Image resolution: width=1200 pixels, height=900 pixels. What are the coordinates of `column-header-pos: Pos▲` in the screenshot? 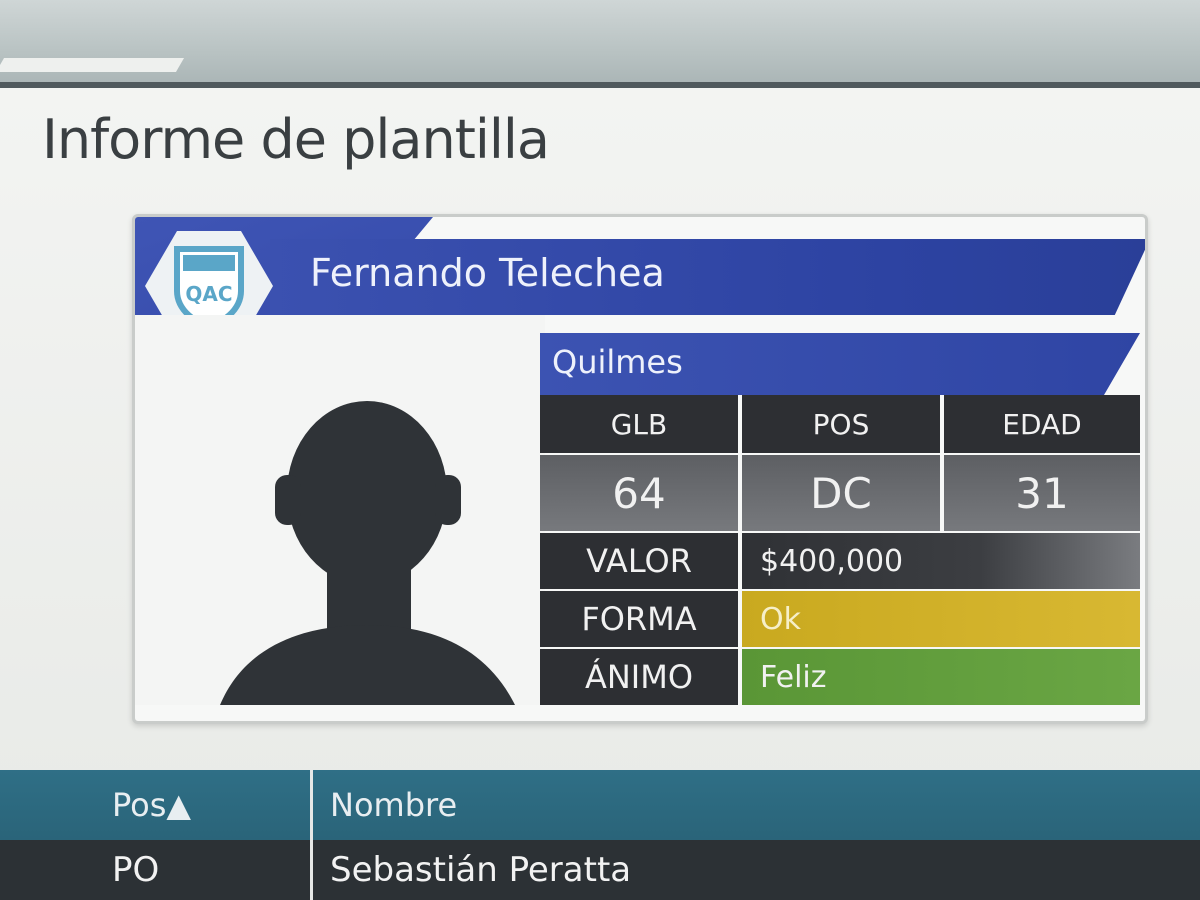 It's located at (151, 805).